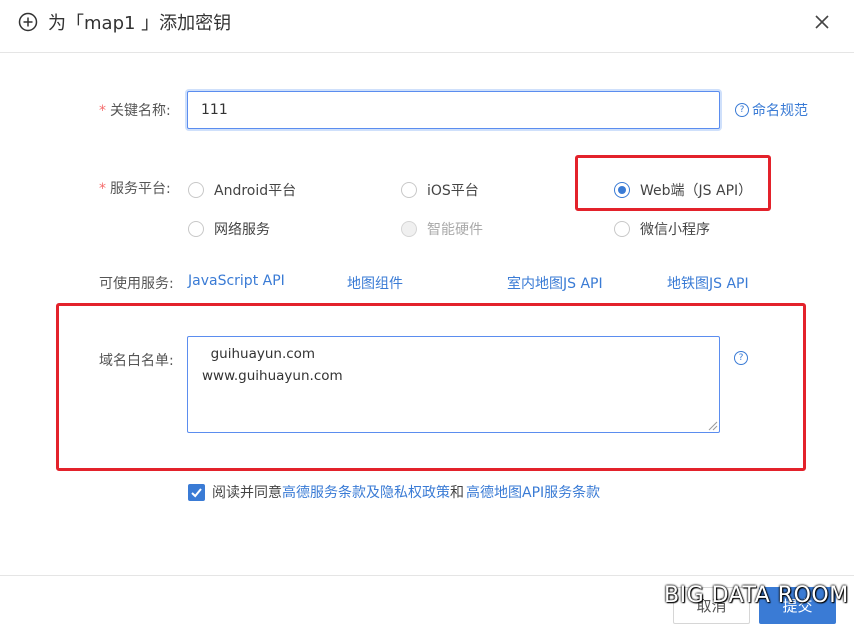 The height and width of the screenshot is (633, 854). What do you see at coordinates (140, 111) in the screenshot?
I see `key-name-label-text: 关键名称:` at bounding box center [140, 111].